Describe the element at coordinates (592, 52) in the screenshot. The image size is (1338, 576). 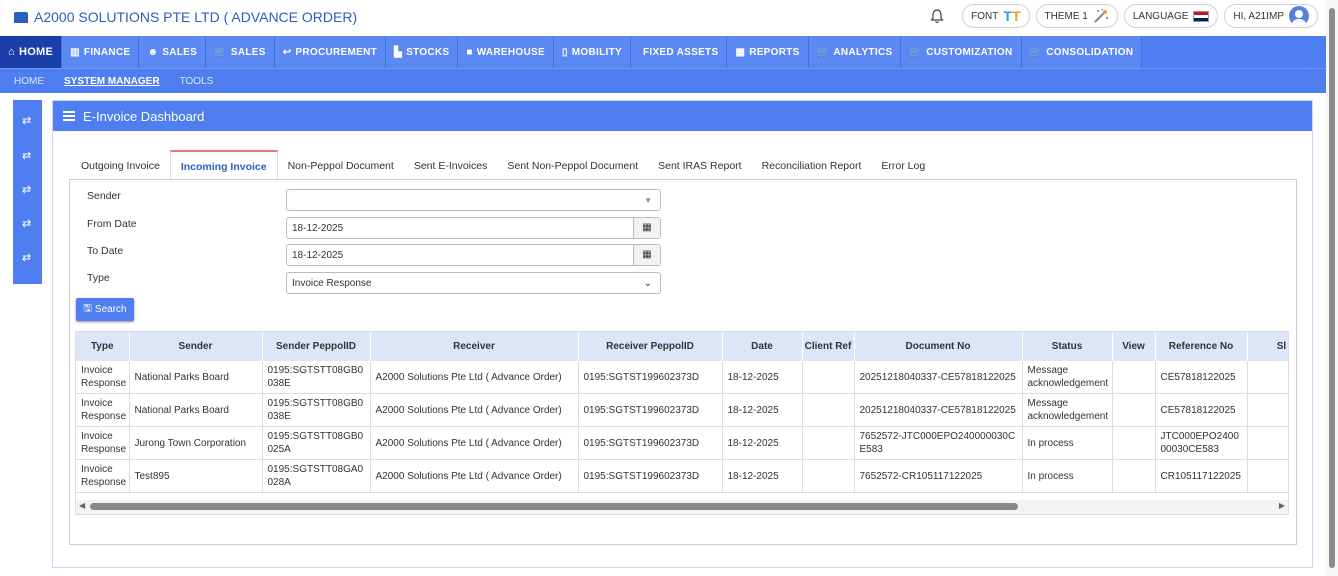
I see `nav-item-mobility: ▯ MOBILITY` at that location.